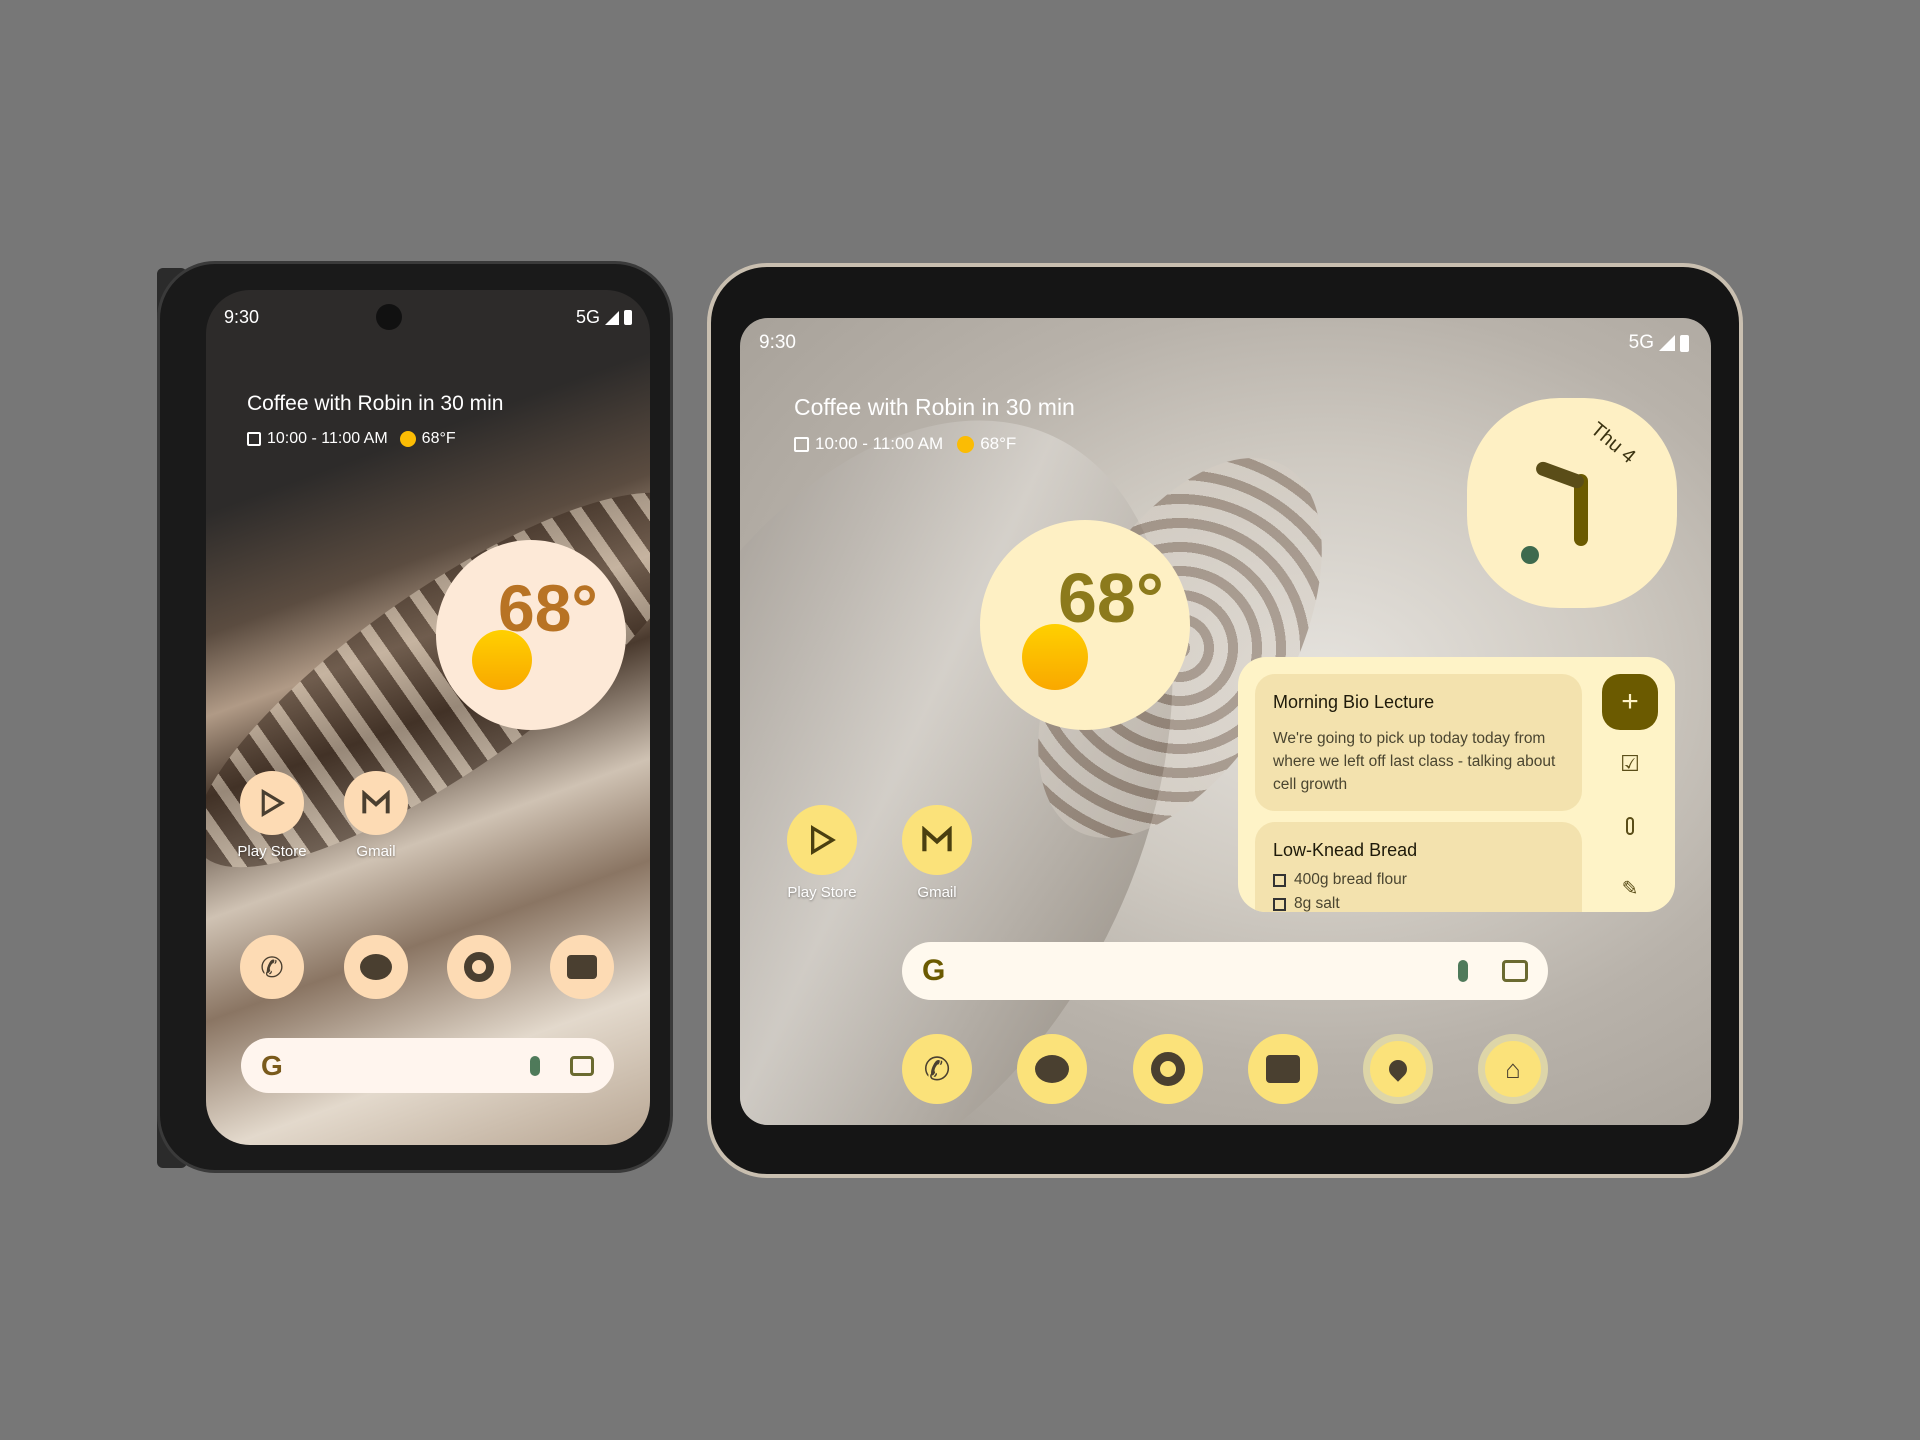 The height and width of the screenshot is (1440, 1920). I want to click on voice-note-button, so click(1630, 826).